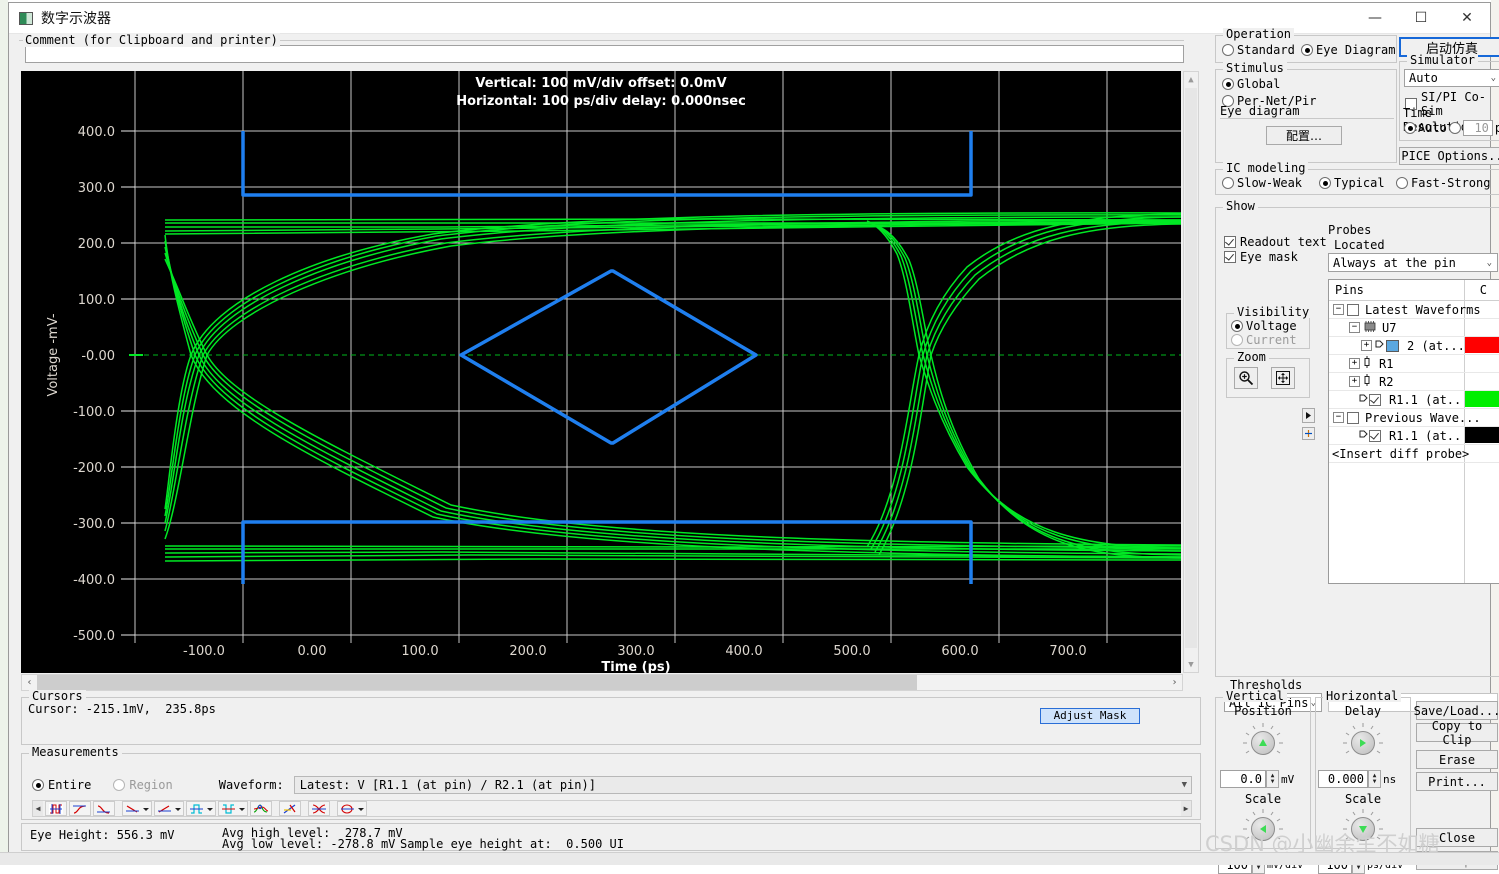 This screenshot has height=874, width=1499. I want to click on horizontal-delay-label: Delay, so click(1363, 711).